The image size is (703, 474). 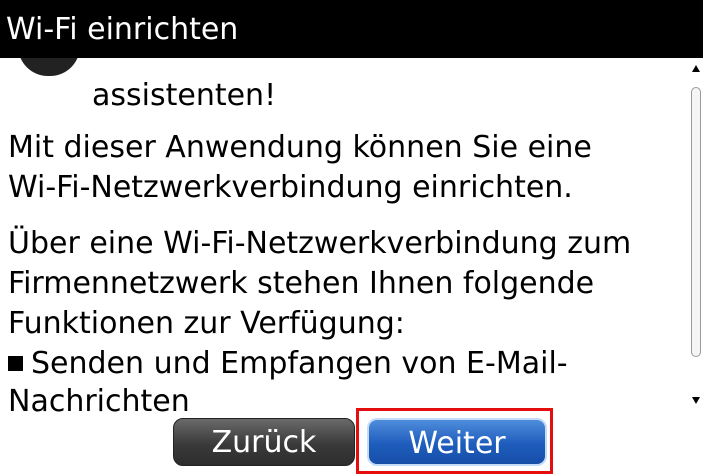 What do you see at coordinates (99, 399) in the screenshot?
I see `text-line: Nachrichten` at bounding box center [99, 399].